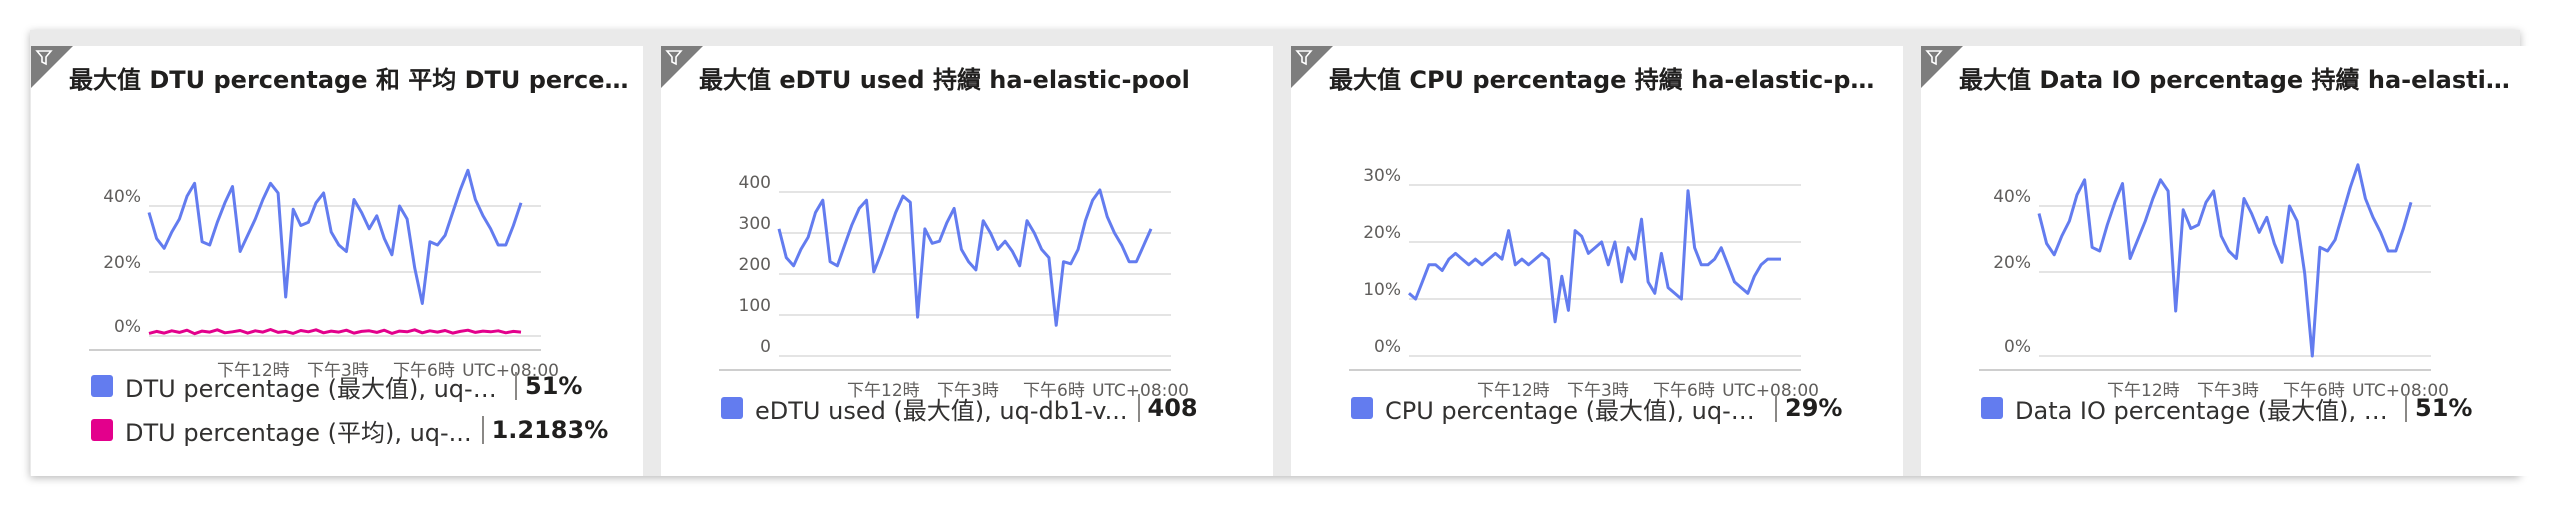  Describe the element at coordinates (1382, 290) in the screenshot. I see `y-tick-label: 10%` at that location.